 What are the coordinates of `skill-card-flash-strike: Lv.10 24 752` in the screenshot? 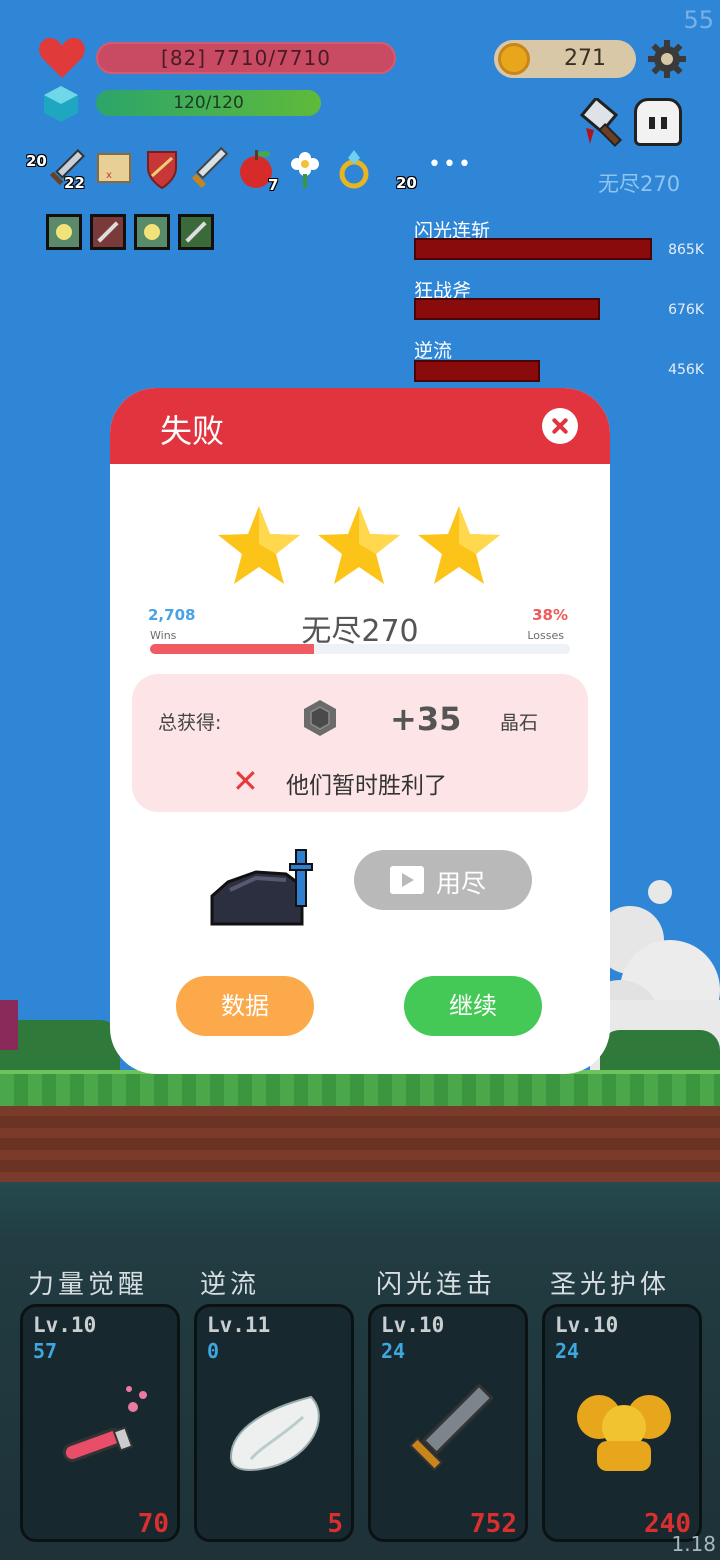 It's located at (448, 1423).